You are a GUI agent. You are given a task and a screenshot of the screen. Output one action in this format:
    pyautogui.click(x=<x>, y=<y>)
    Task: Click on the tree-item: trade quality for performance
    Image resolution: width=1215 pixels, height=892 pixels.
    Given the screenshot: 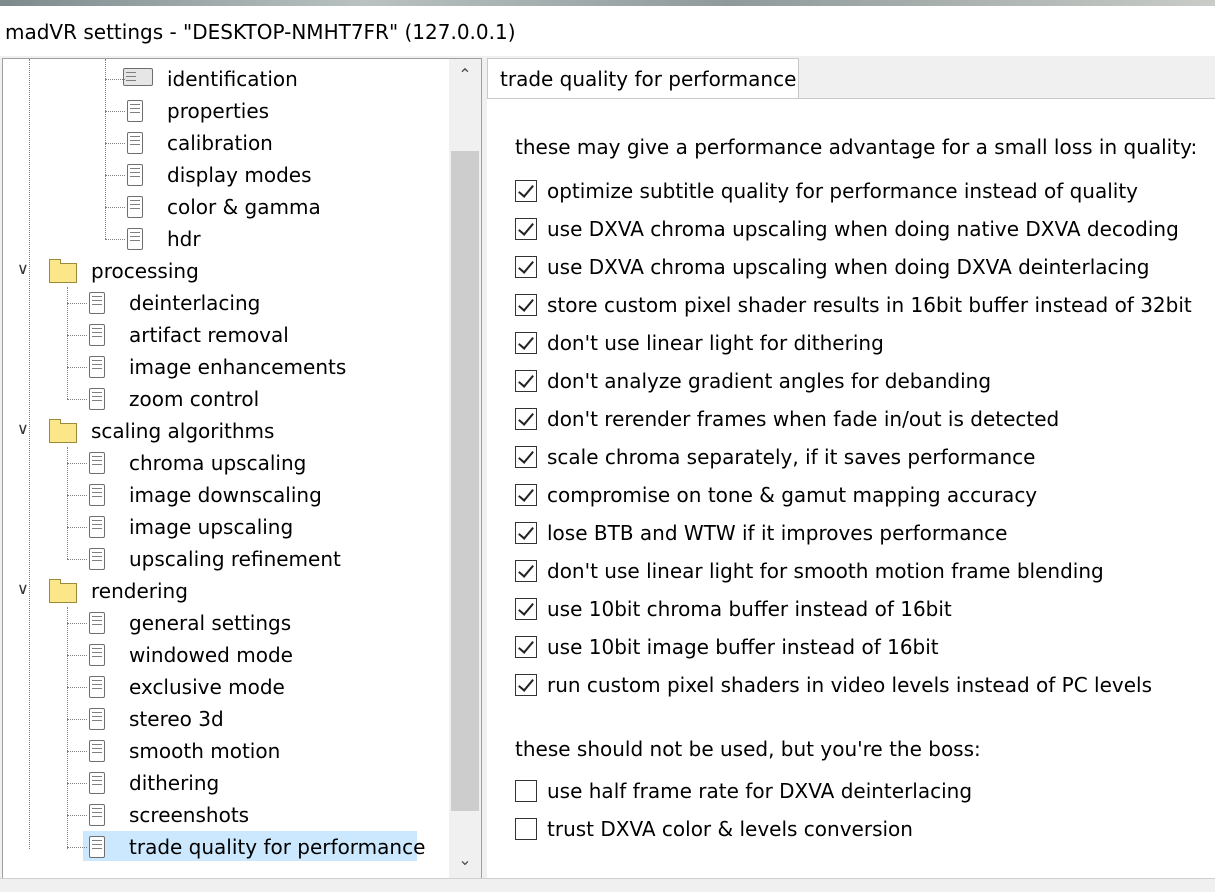 What is the action you would take?
    pyautogui.click(x=225, y=847)
    